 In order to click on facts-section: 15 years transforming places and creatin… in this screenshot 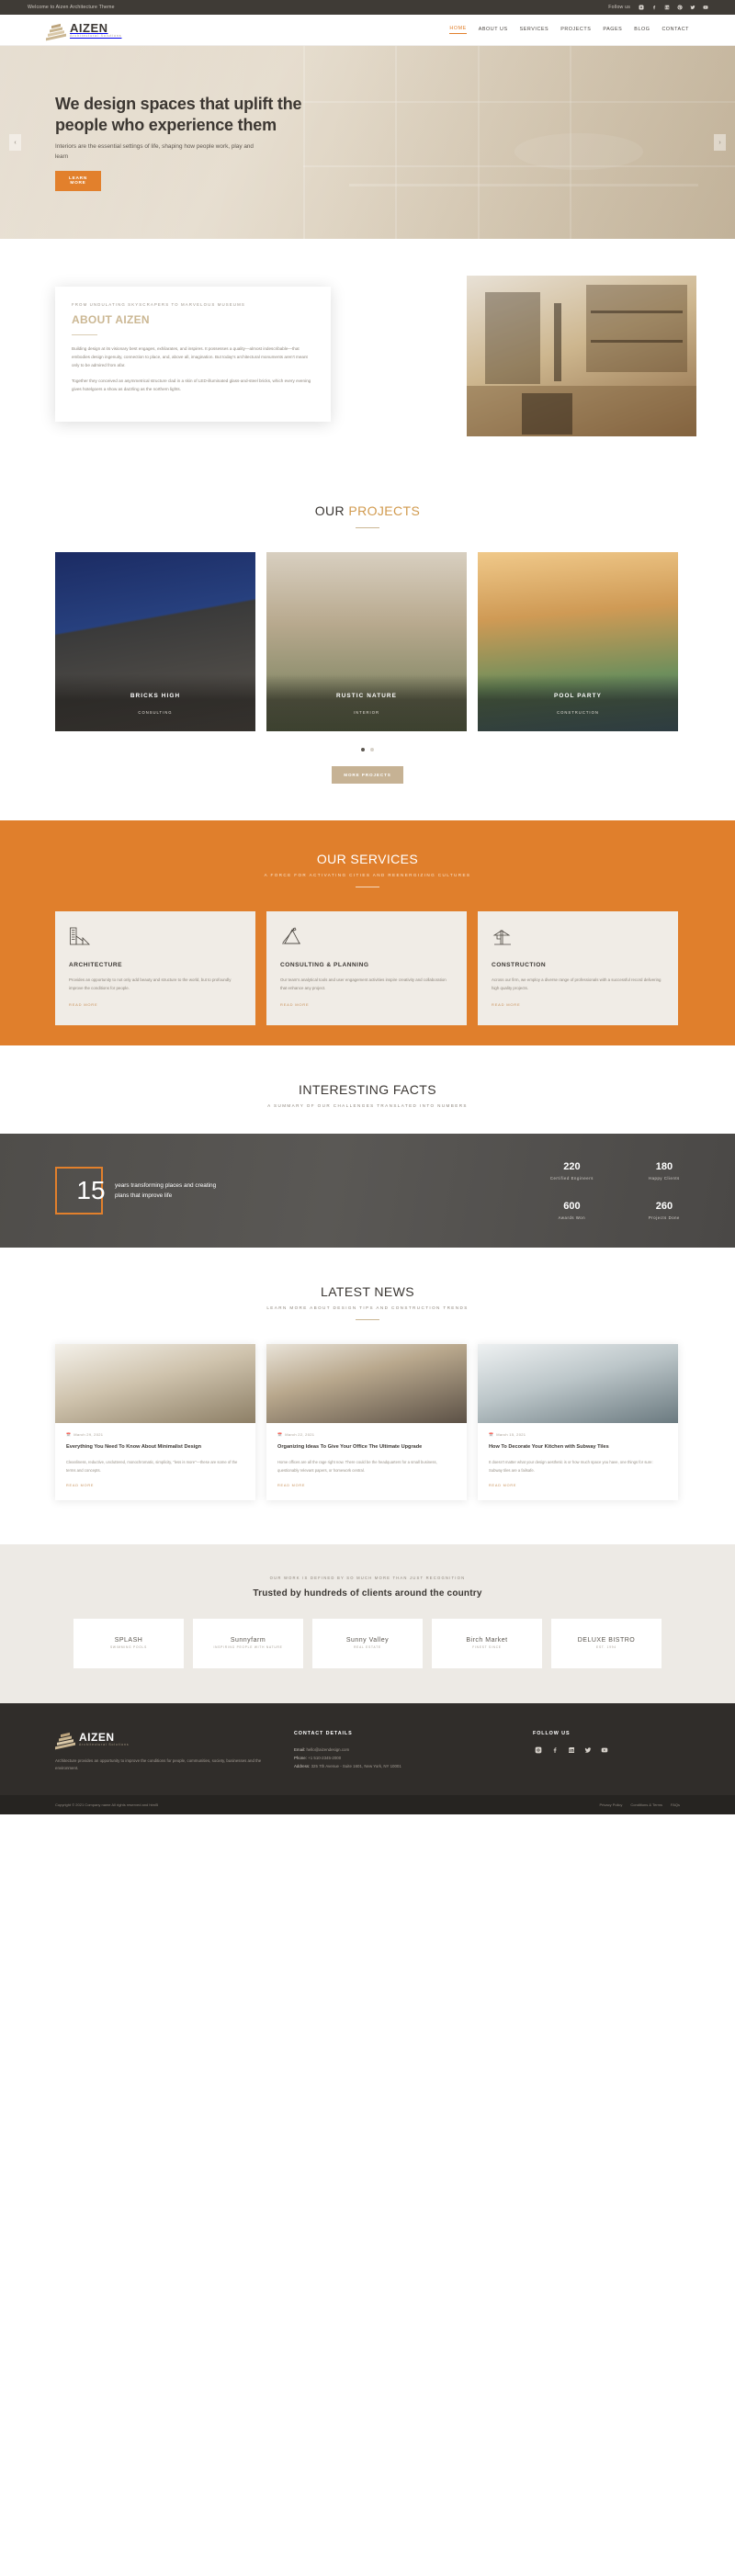, I will do `click(368, 1191)`.